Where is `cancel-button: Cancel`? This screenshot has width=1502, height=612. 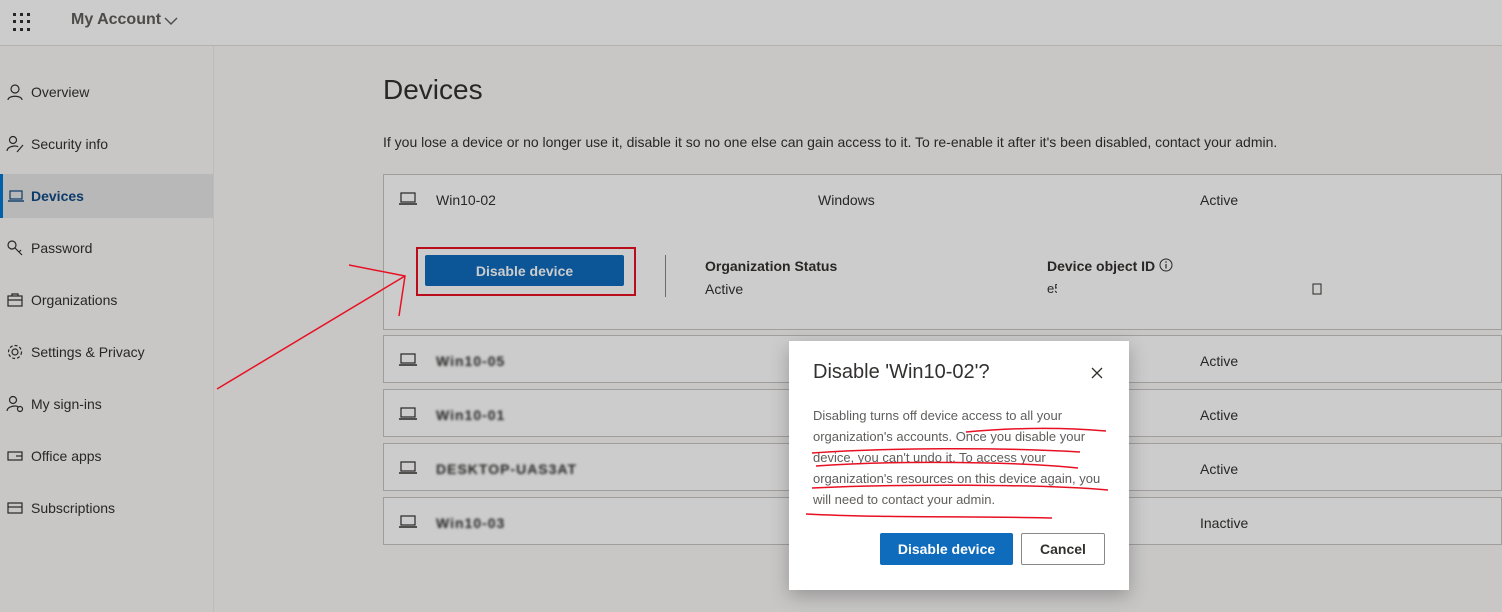
cancel-button: Cancel is located at coordinates (1063, 549).